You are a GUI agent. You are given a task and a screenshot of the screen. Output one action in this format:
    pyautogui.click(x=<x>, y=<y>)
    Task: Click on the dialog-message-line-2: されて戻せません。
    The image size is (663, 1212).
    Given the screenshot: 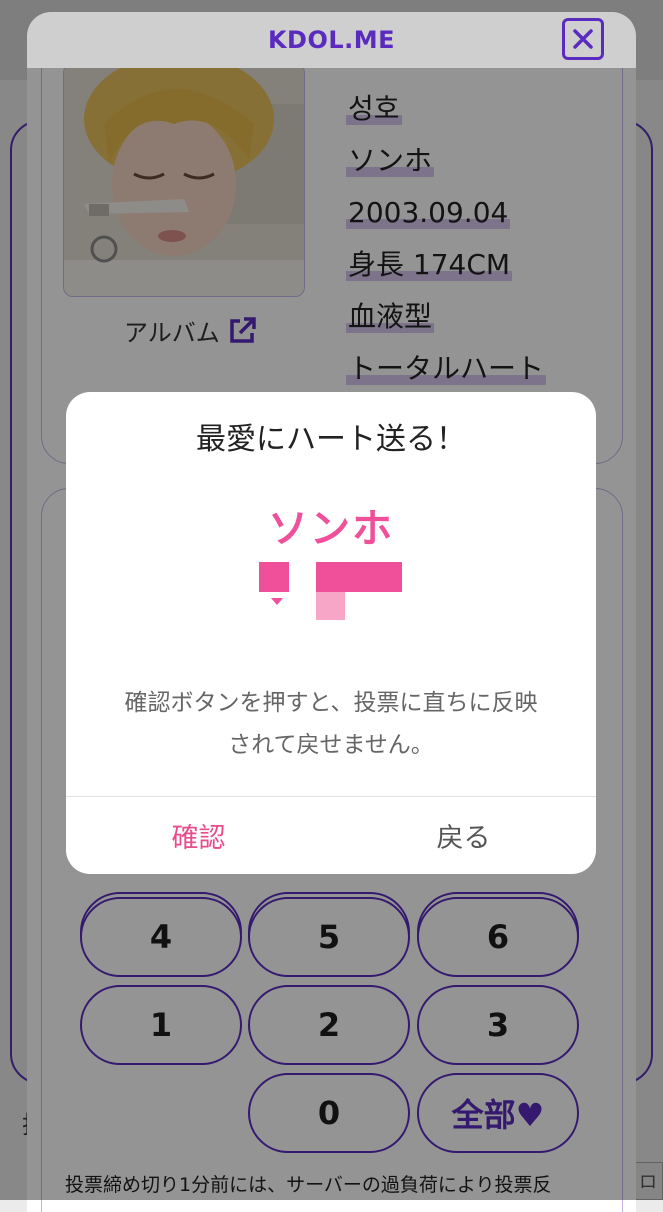 What is the action you would take?
    pyautogui.click(x=331, y=745)
    